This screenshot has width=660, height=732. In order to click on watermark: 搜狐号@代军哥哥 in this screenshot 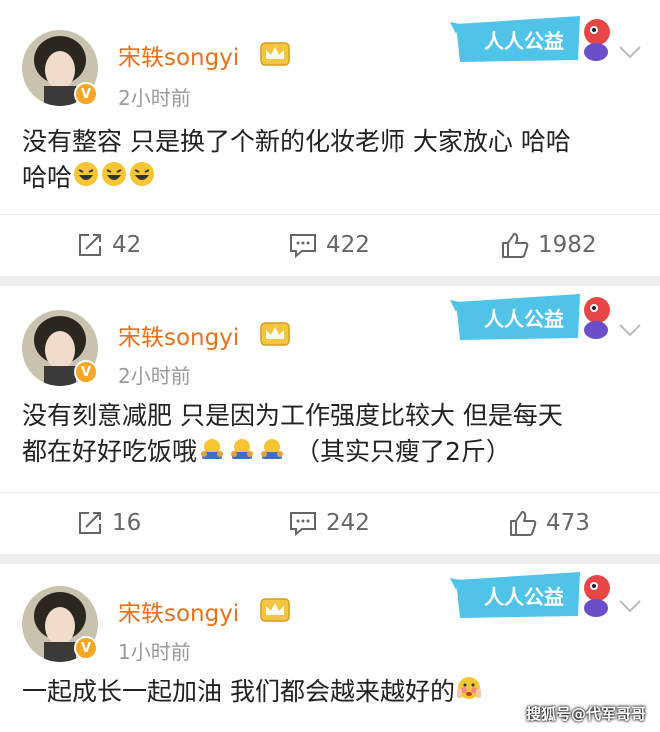, I will do `click(585, 714)`.